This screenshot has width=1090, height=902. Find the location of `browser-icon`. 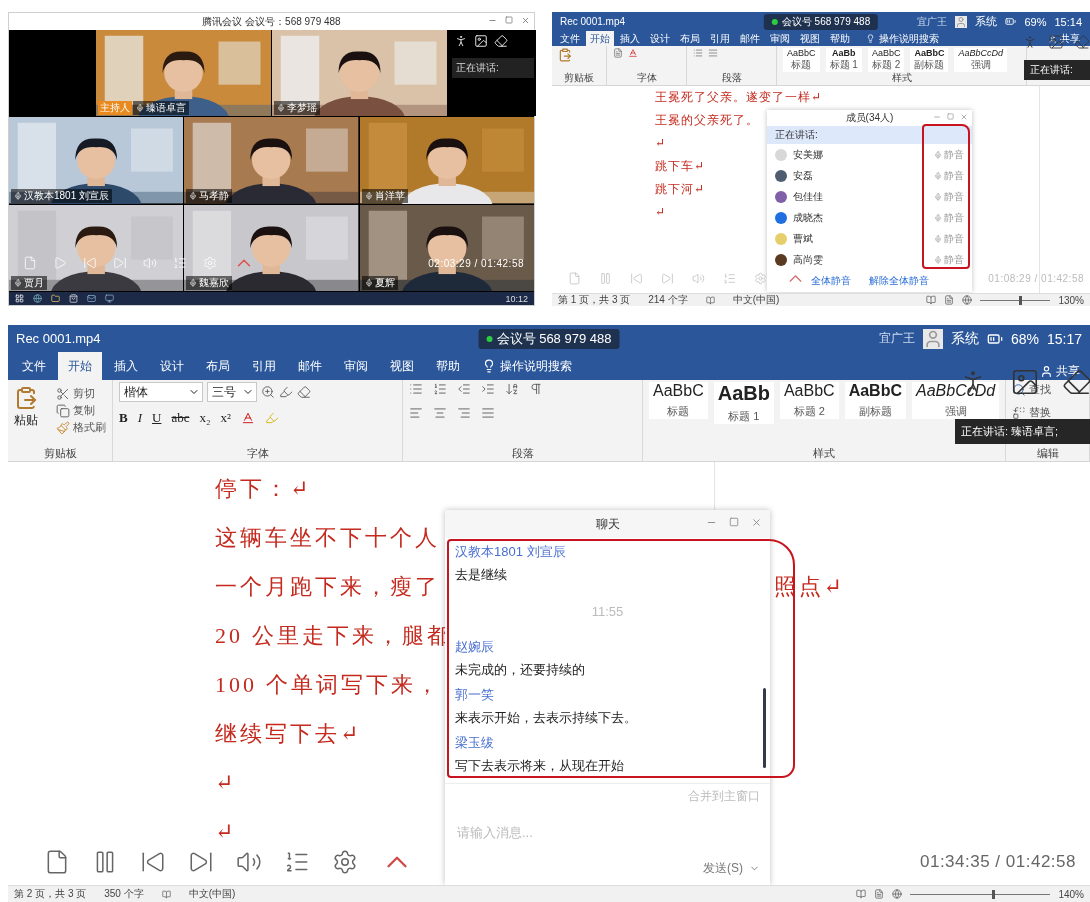

browser-icon is located at coordinates (37, 298).